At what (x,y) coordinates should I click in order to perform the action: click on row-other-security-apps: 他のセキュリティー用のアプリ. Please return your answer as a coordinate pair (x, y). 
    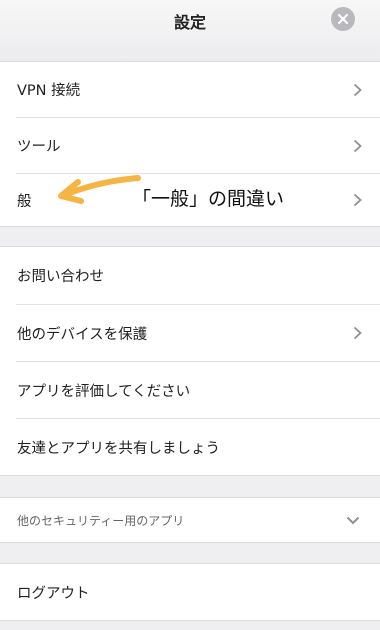
    Looking at the image, I should click on (190, 520).